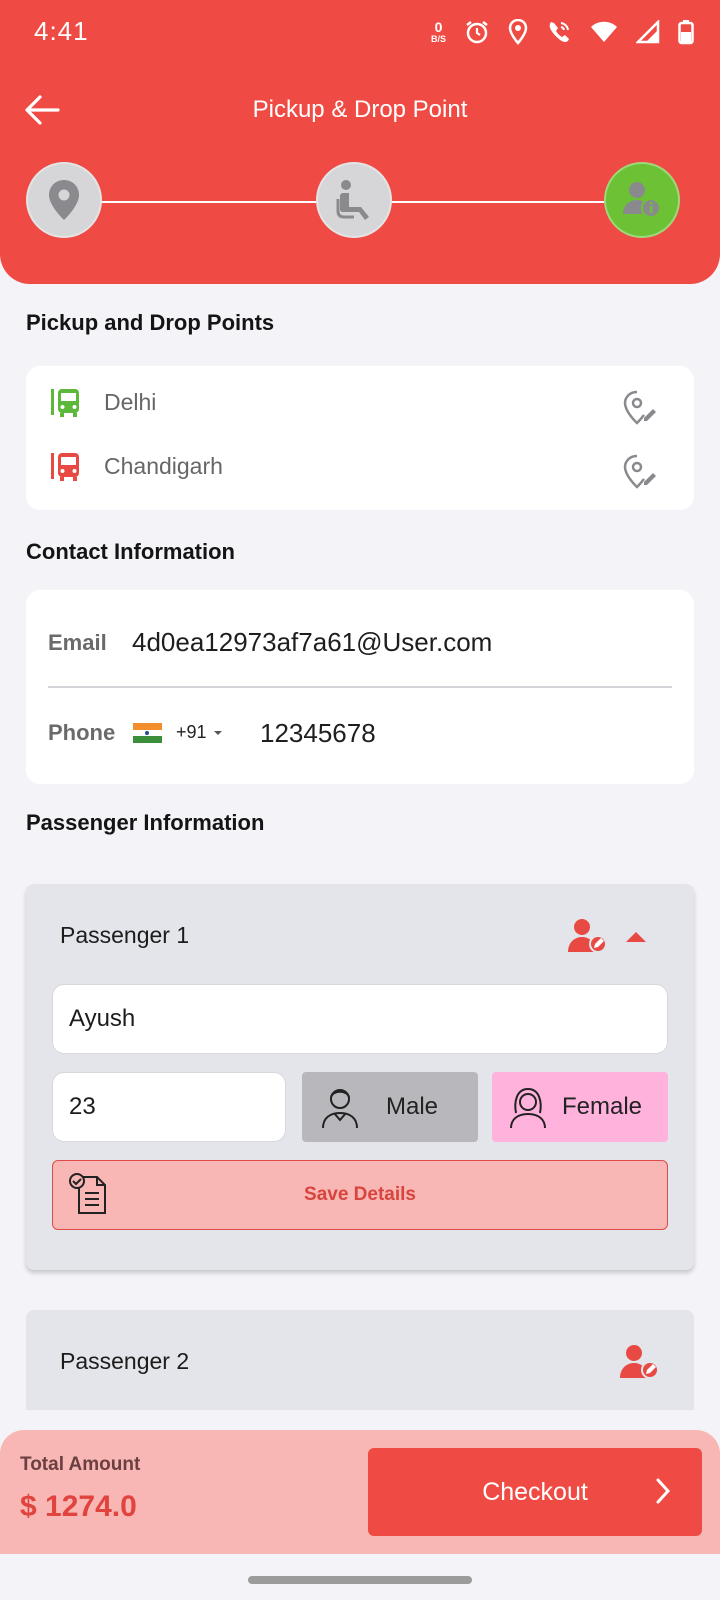 This screenshot has width=720, height=1600. I want to click on contact-divider, so click(360, 687).